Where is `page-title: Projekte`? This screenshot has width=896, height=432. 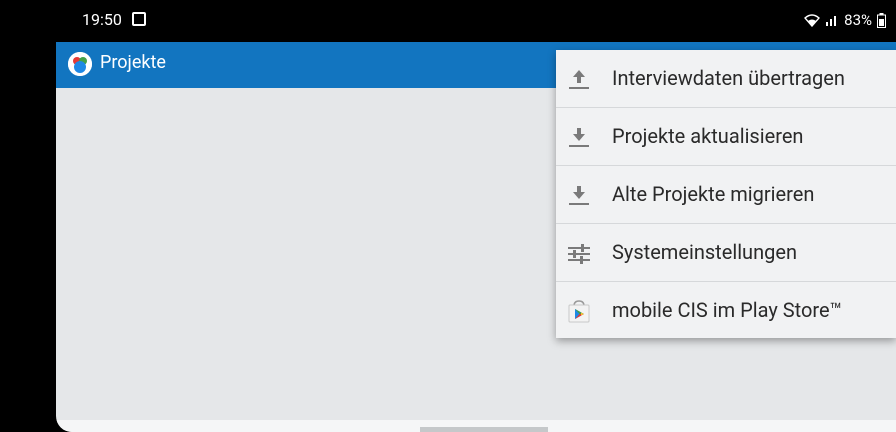 page-title: Projekte is located at coordinates (133, 62).